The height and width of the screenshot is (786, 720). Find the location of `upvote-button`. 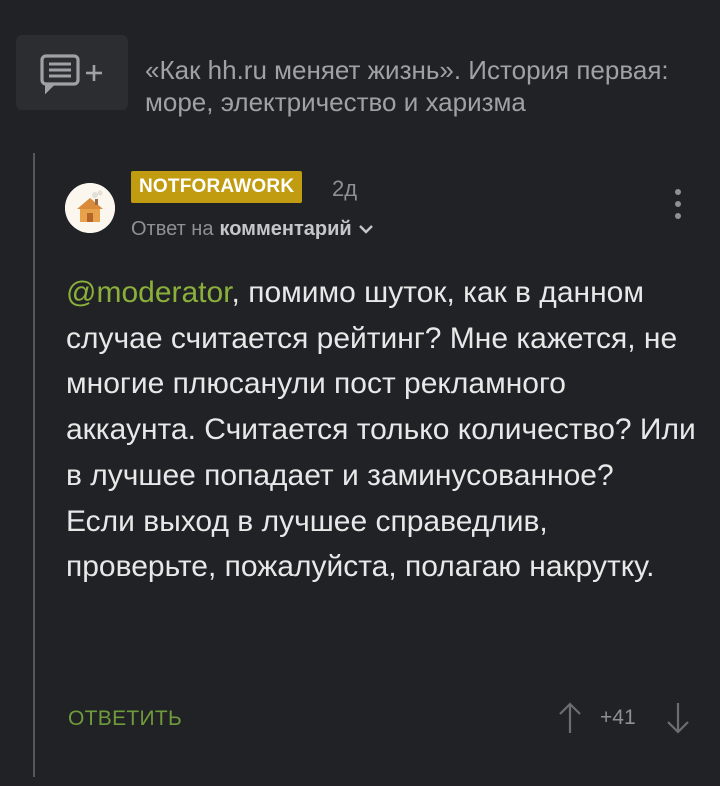

upvote-button is located at coordinates (570, 718).